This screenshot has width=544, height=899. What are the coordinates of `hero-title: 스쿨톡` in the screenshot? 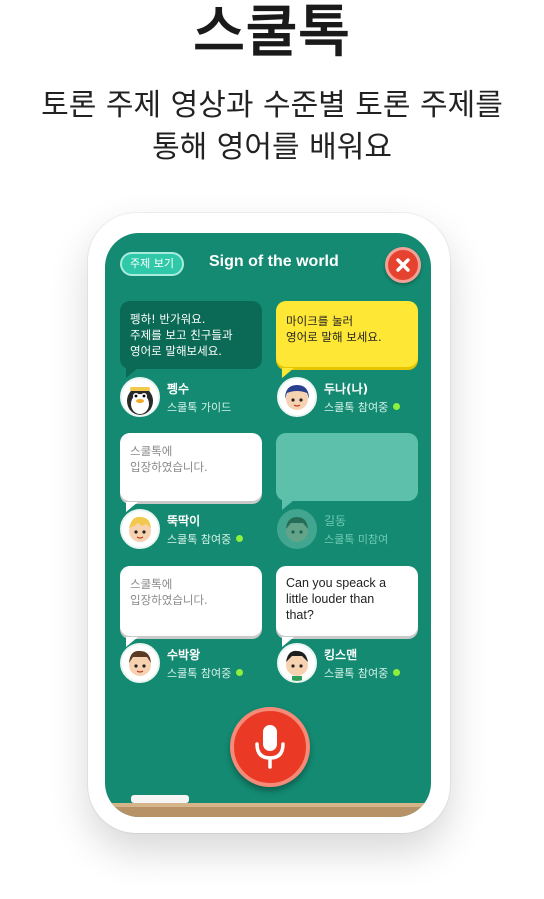 It's located at (272, 32).